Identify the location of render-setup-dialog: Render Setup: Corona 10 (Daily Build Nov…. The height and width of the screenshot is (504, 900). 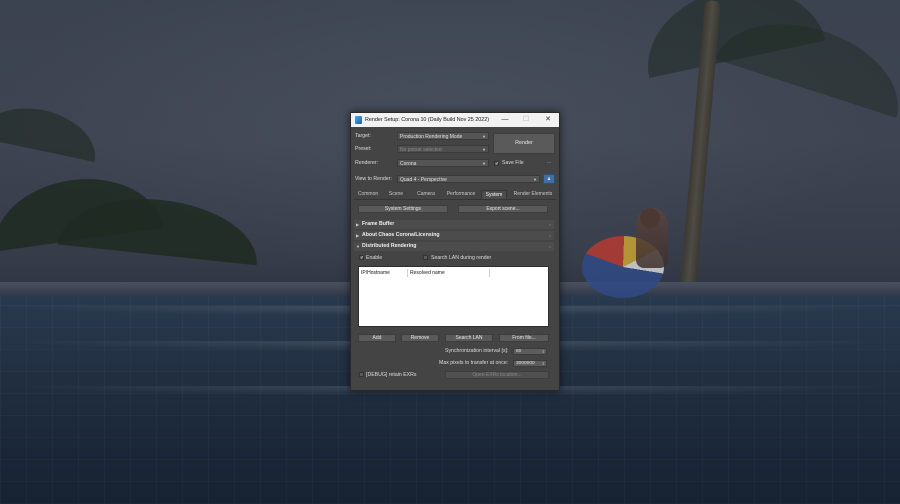
(455, 251).